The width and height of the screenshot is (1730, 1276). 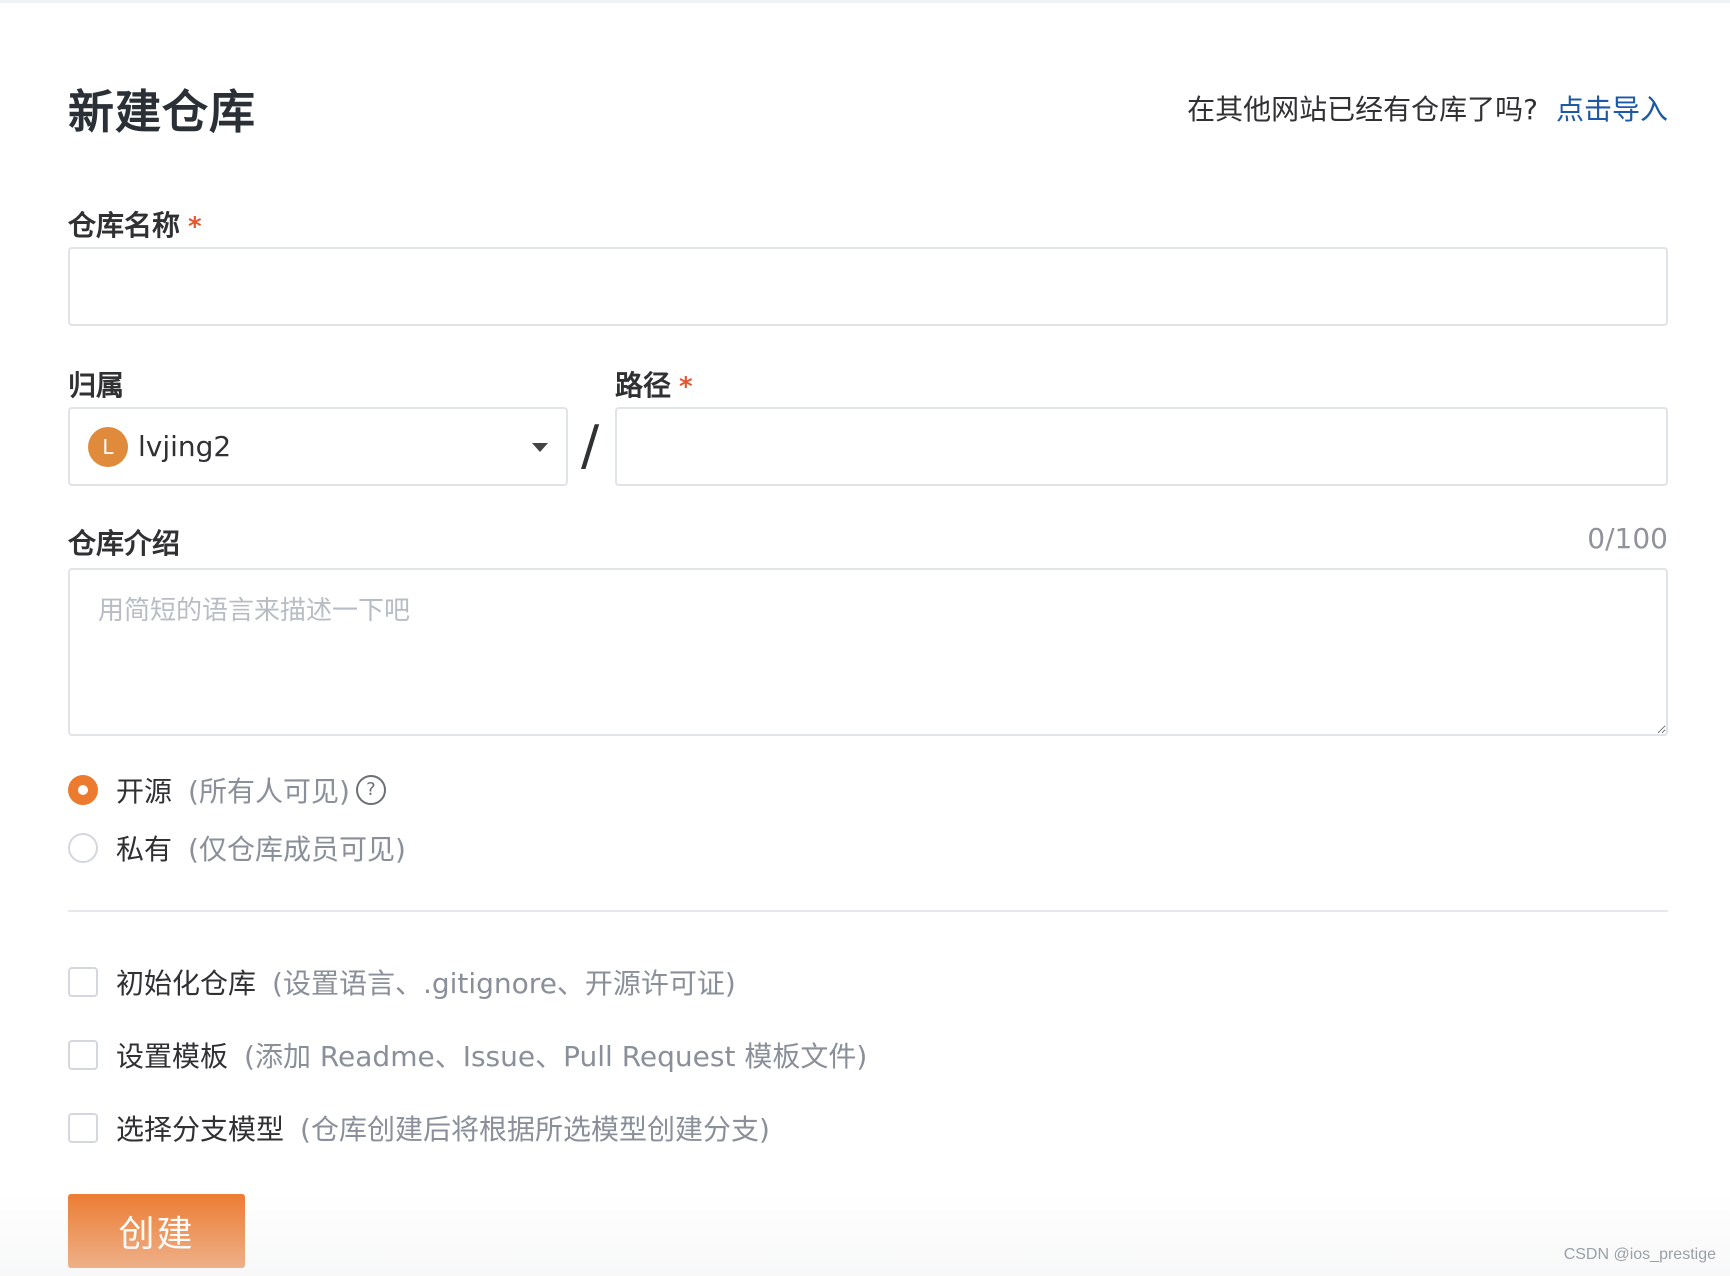 What do you see at coordinates (1627, 538) in the screenshot?
I see `description-counter: 0/100` at bounding box center [1627, 538].